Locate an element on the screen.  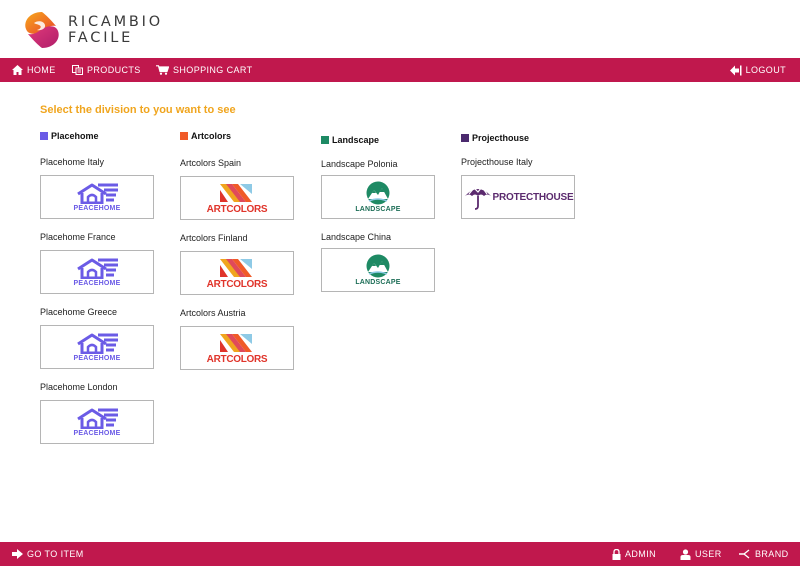
nav-logout-label: LOGOUT is located at coordinates (765, 70).